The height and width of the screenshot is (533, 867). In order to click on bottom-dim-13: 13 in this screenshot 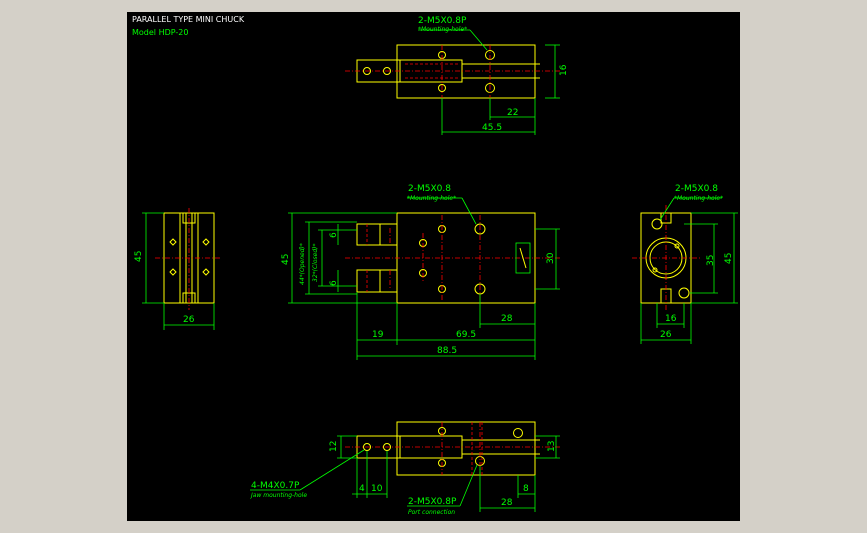, I will do `click(552, 446)`.